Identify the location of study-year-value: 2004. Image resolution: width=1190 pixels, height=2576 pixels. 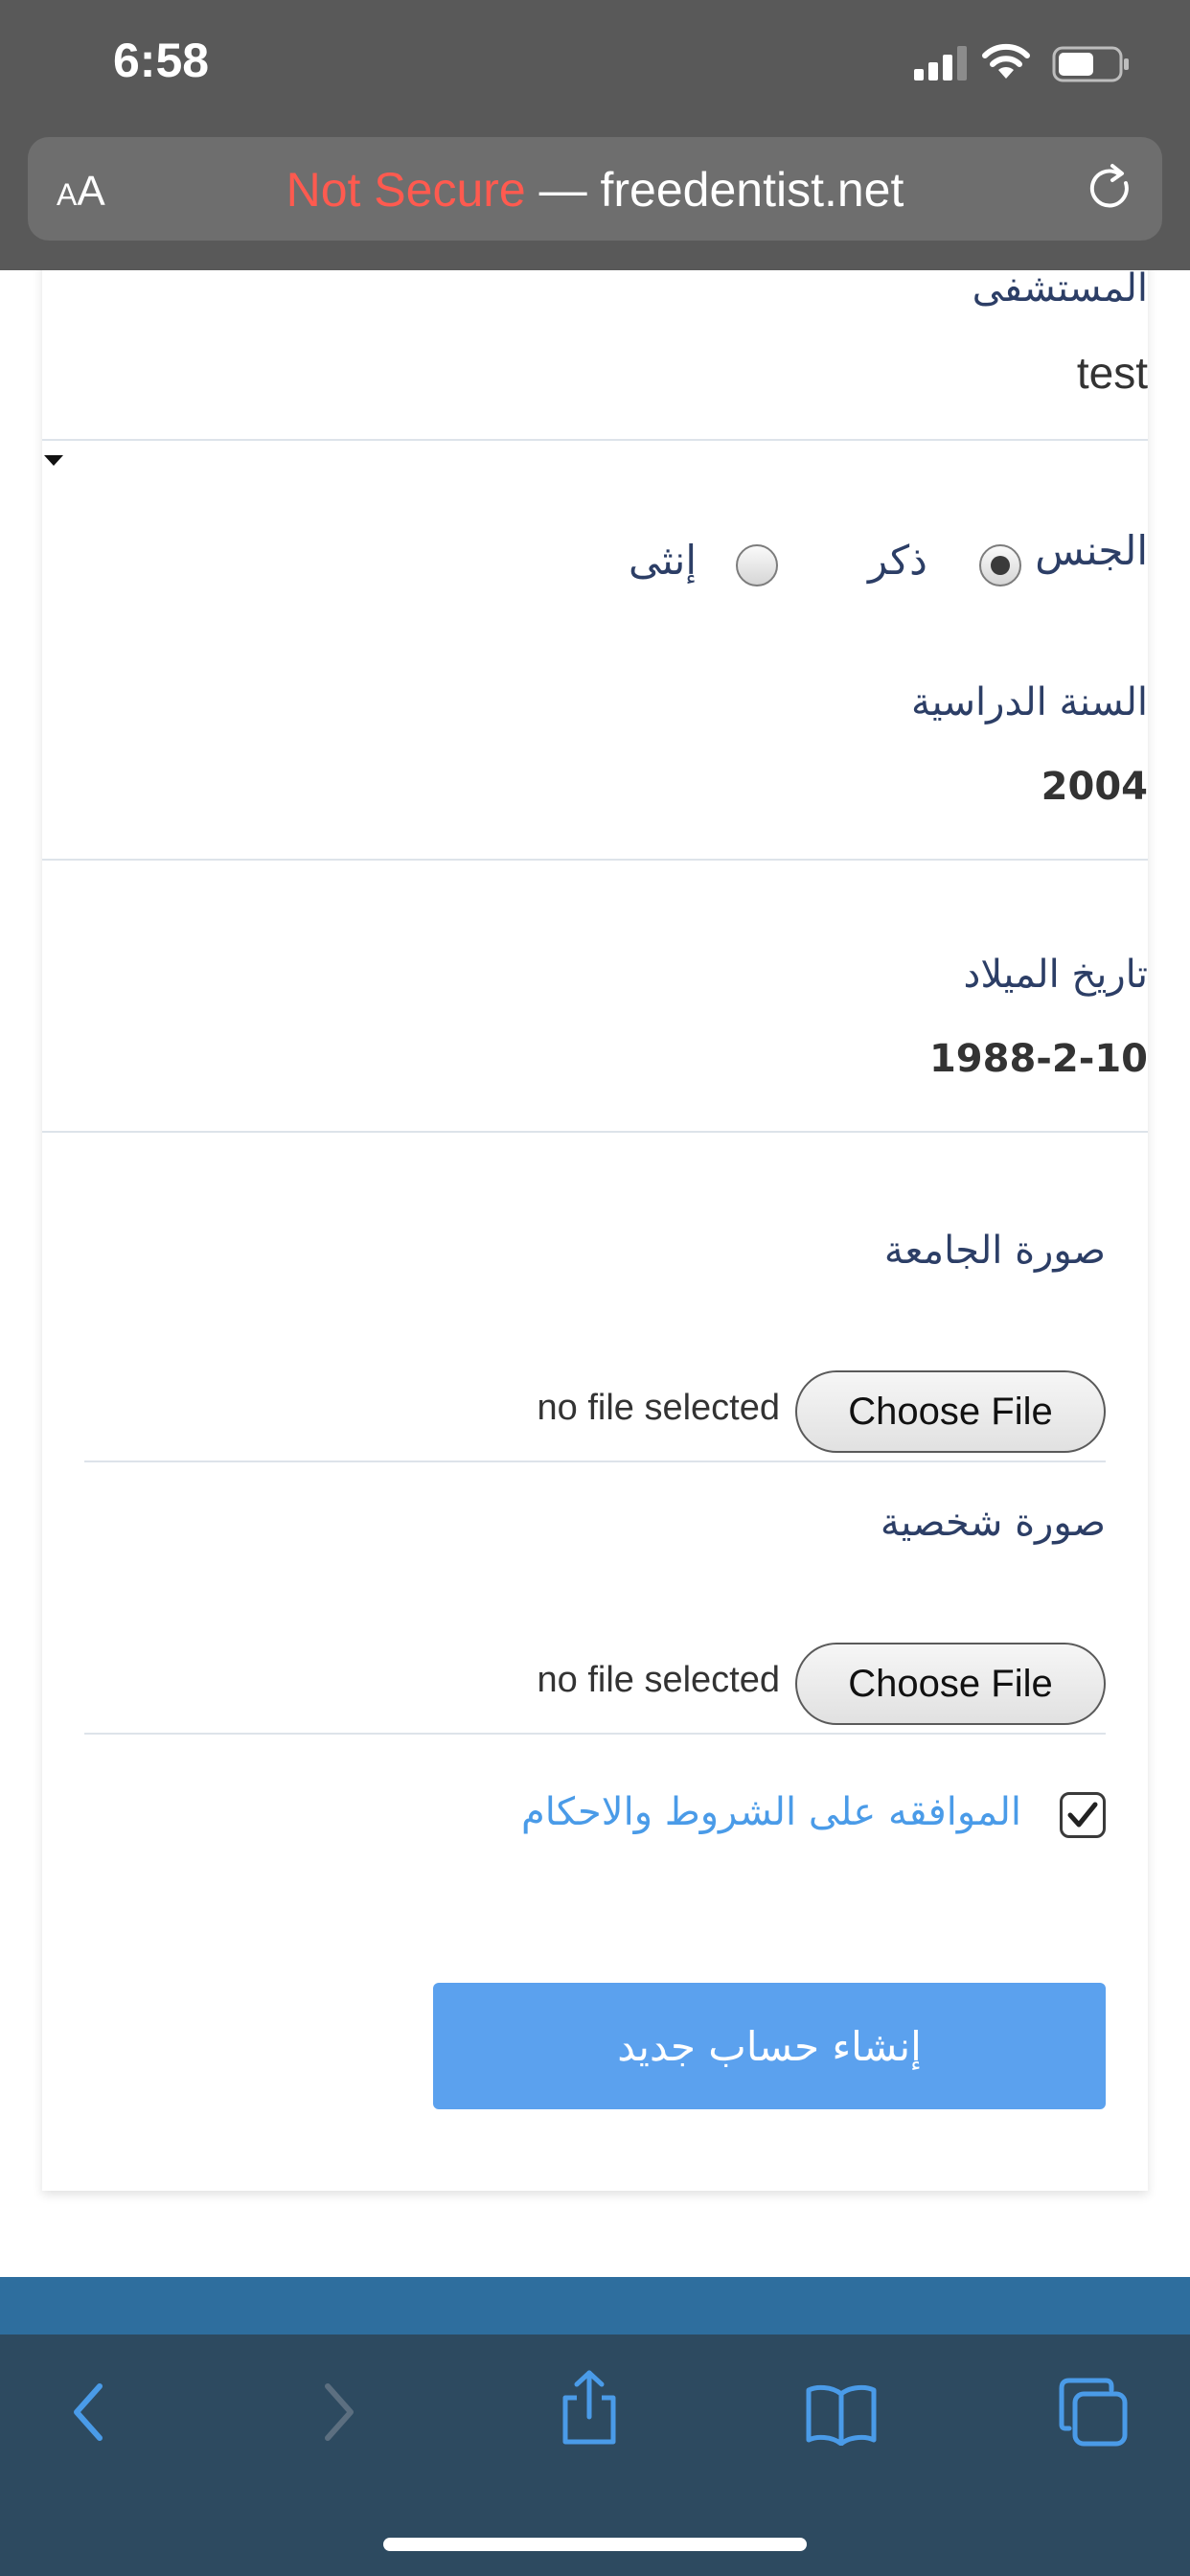
(1095, 787).